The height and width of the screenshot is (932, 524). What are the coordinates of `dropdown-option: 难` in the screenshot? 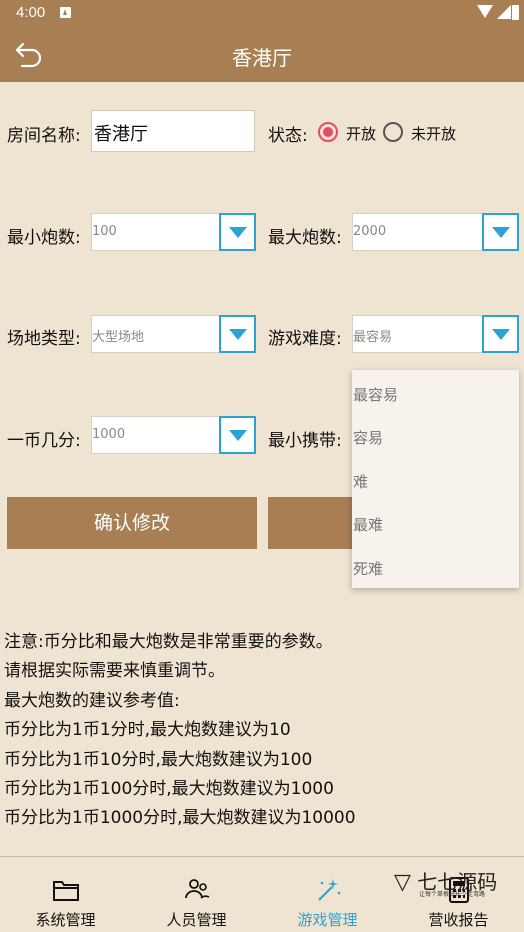 It's located at (360, 481).